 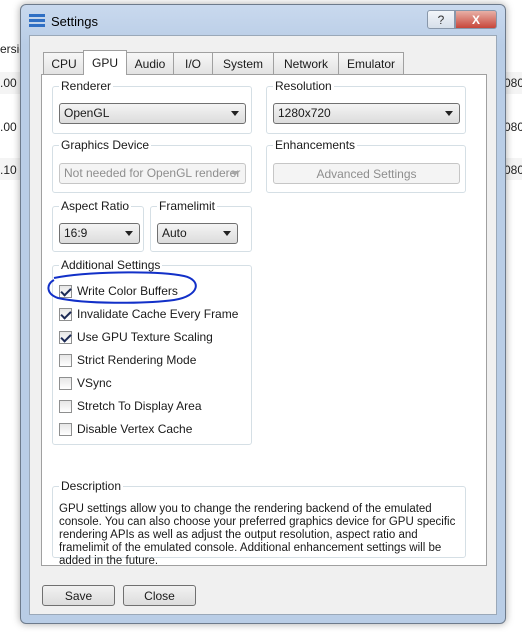 I want to click on aspect-ratio-select: 16:9, so click(x=99, y=233).